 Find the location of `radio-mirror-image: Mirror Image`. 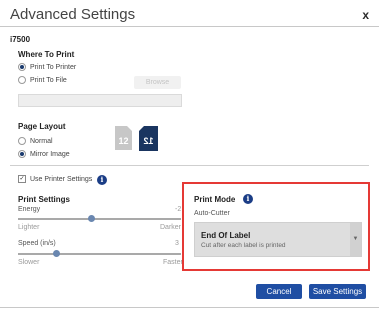

radio-mirror-image: Mirror Image is located at coordinates (44, 154).